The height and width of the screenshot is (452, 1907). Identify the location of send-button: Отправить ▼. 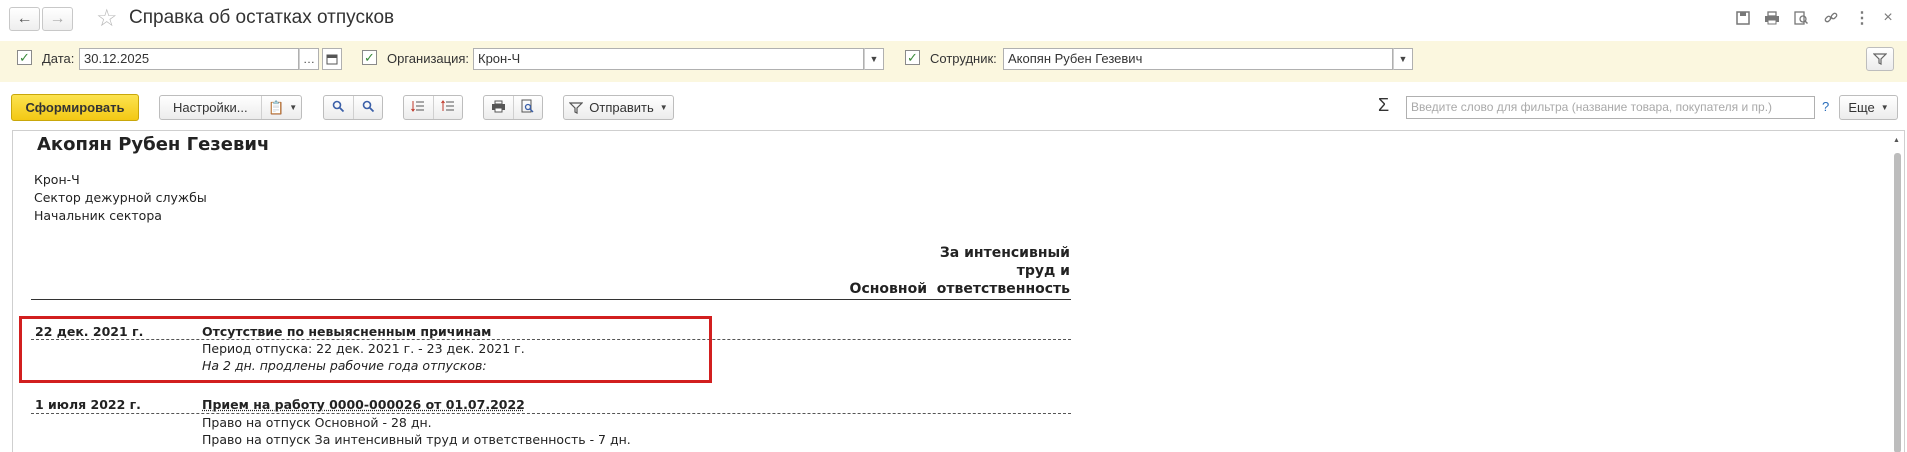
(618, 107).